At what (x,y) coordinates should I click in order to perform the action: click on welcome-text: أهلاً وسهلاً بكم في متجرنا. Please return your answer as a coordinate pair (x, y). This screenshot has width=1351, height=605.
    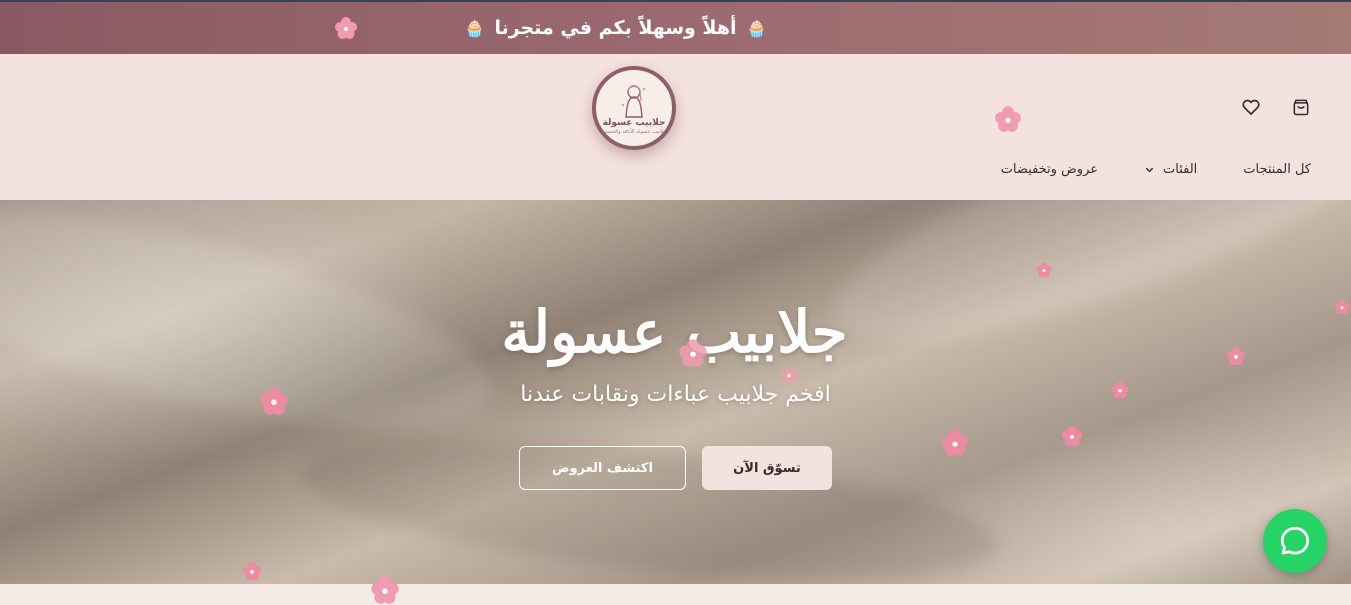
    Looking at the image, I should click on (615, 28).